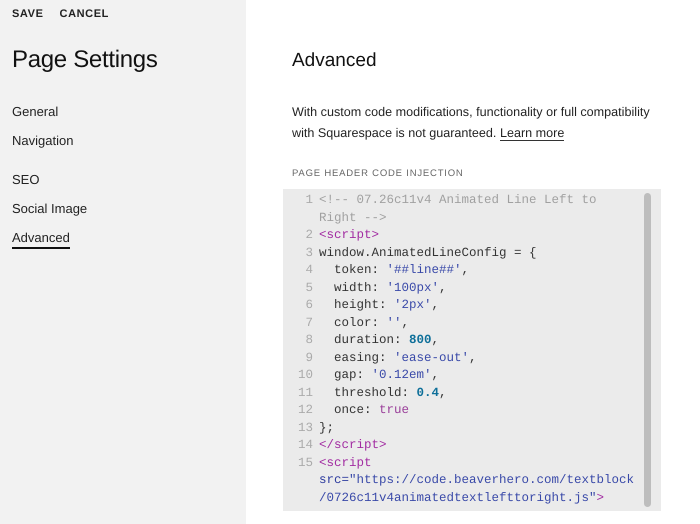  What do you see at coordinates (309, 270) in the screenshot?
I see `line-number: 4` at bounding box center [309, 270].